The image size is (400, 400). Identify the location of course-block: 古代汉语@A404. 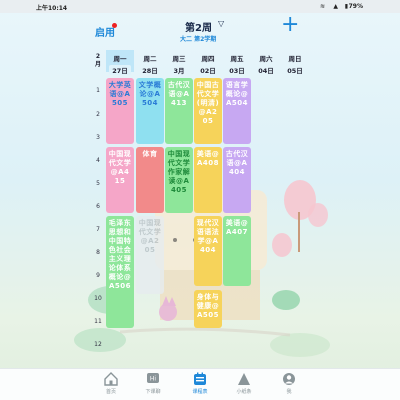
(237, 180).